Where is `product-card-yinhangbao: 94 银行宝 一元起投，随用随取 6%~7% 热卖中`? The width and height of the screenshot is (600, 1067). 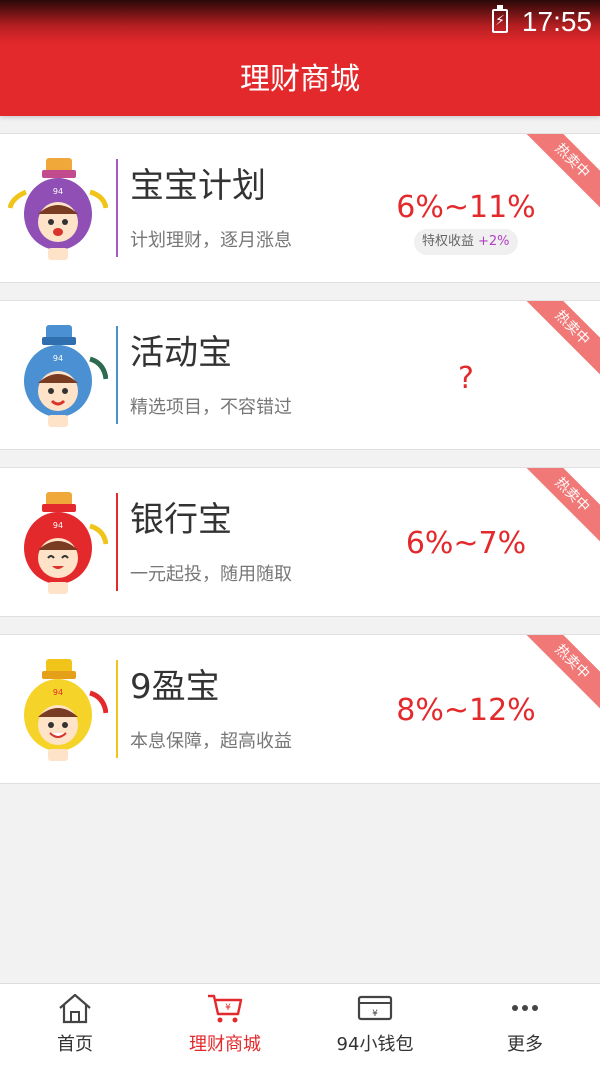
product-card-yinhangbao: 94 银行宝 一元起投，随用随取 6%~7% 热卖中 is located at coordinates (300, 542).